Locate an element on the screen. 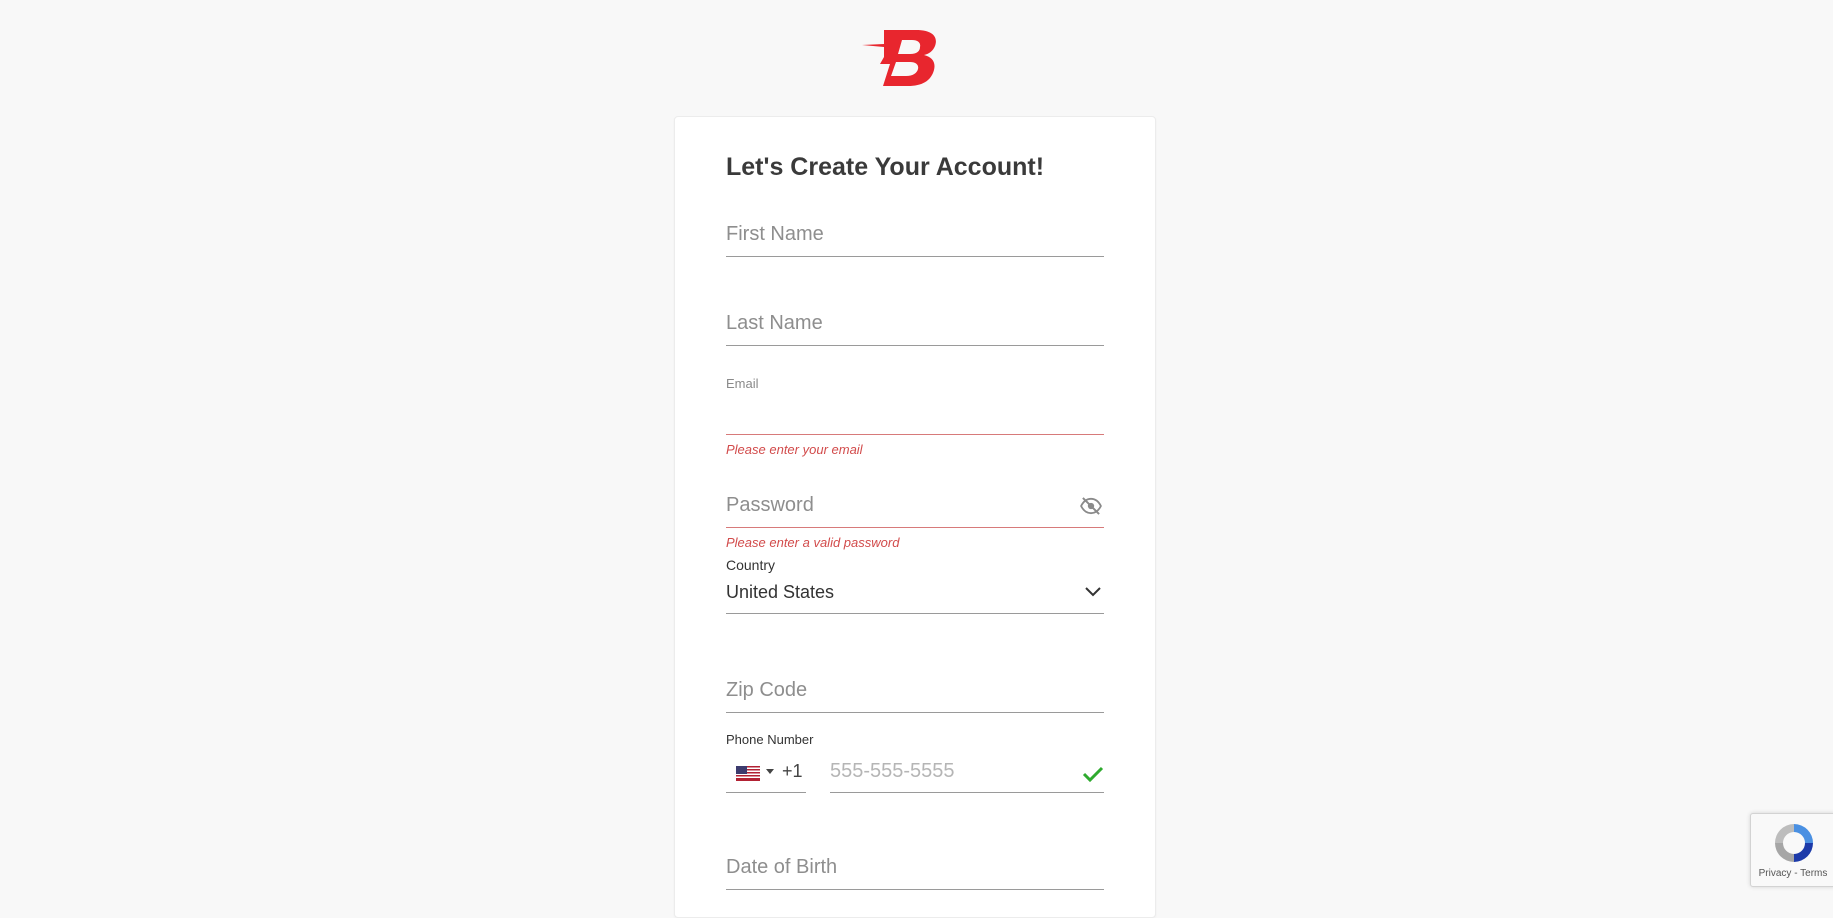  recaptcha-icon is located at coordinates (1794, 843).